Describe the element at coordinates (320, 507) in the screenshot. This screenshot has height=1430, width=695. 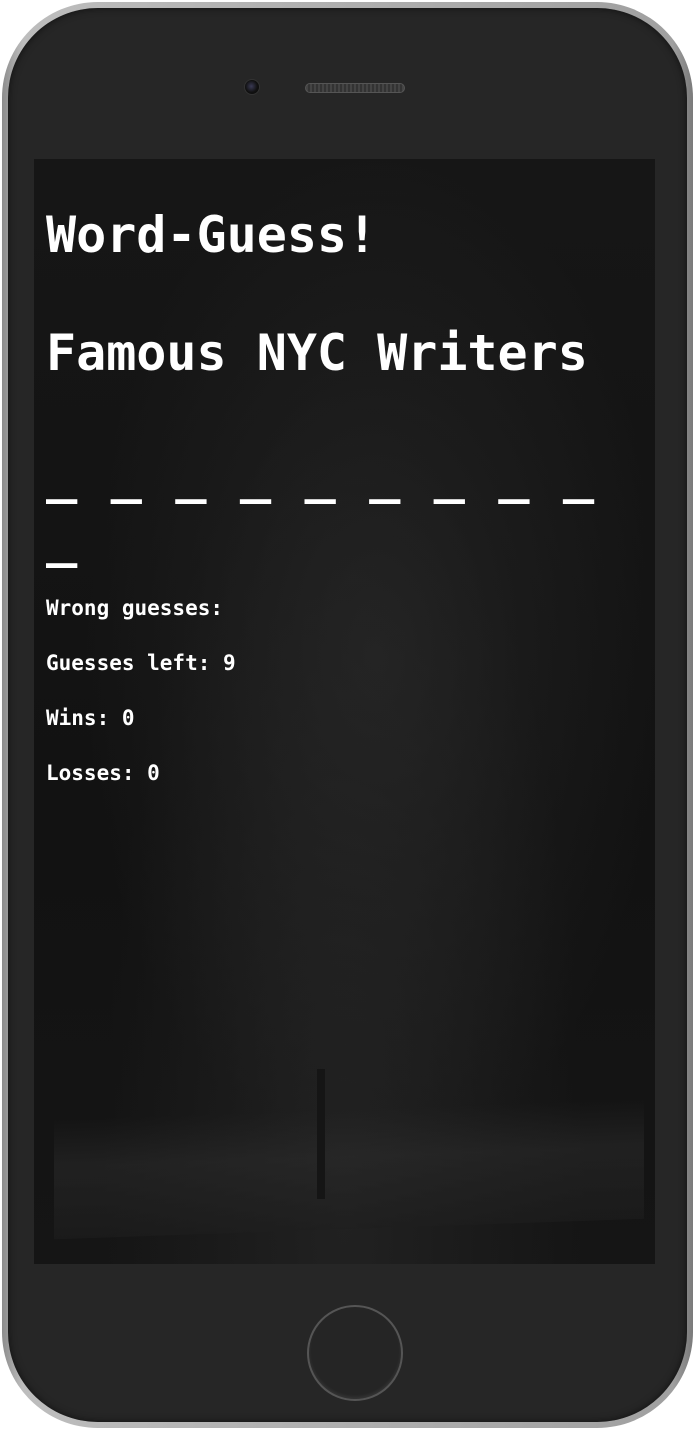
I see `word-blanks: _ _ _ _ _ _ _ _ _ _` at that location.